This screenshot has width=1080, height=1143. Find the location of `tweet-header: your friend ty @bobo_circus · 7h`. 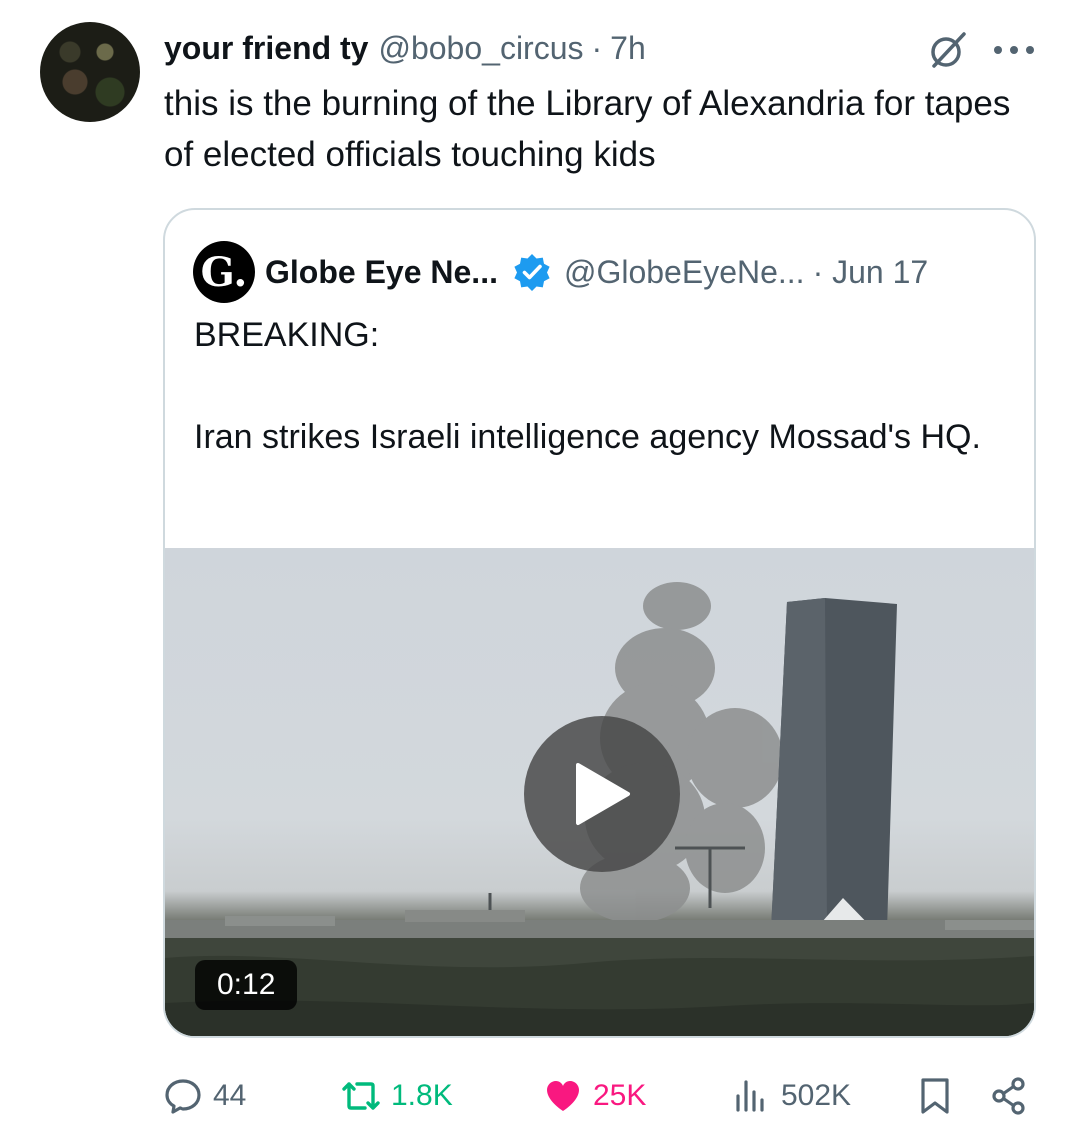

tweet-header: your friend ty @bobo_circus · 7h is located at coordinates (405, 48).